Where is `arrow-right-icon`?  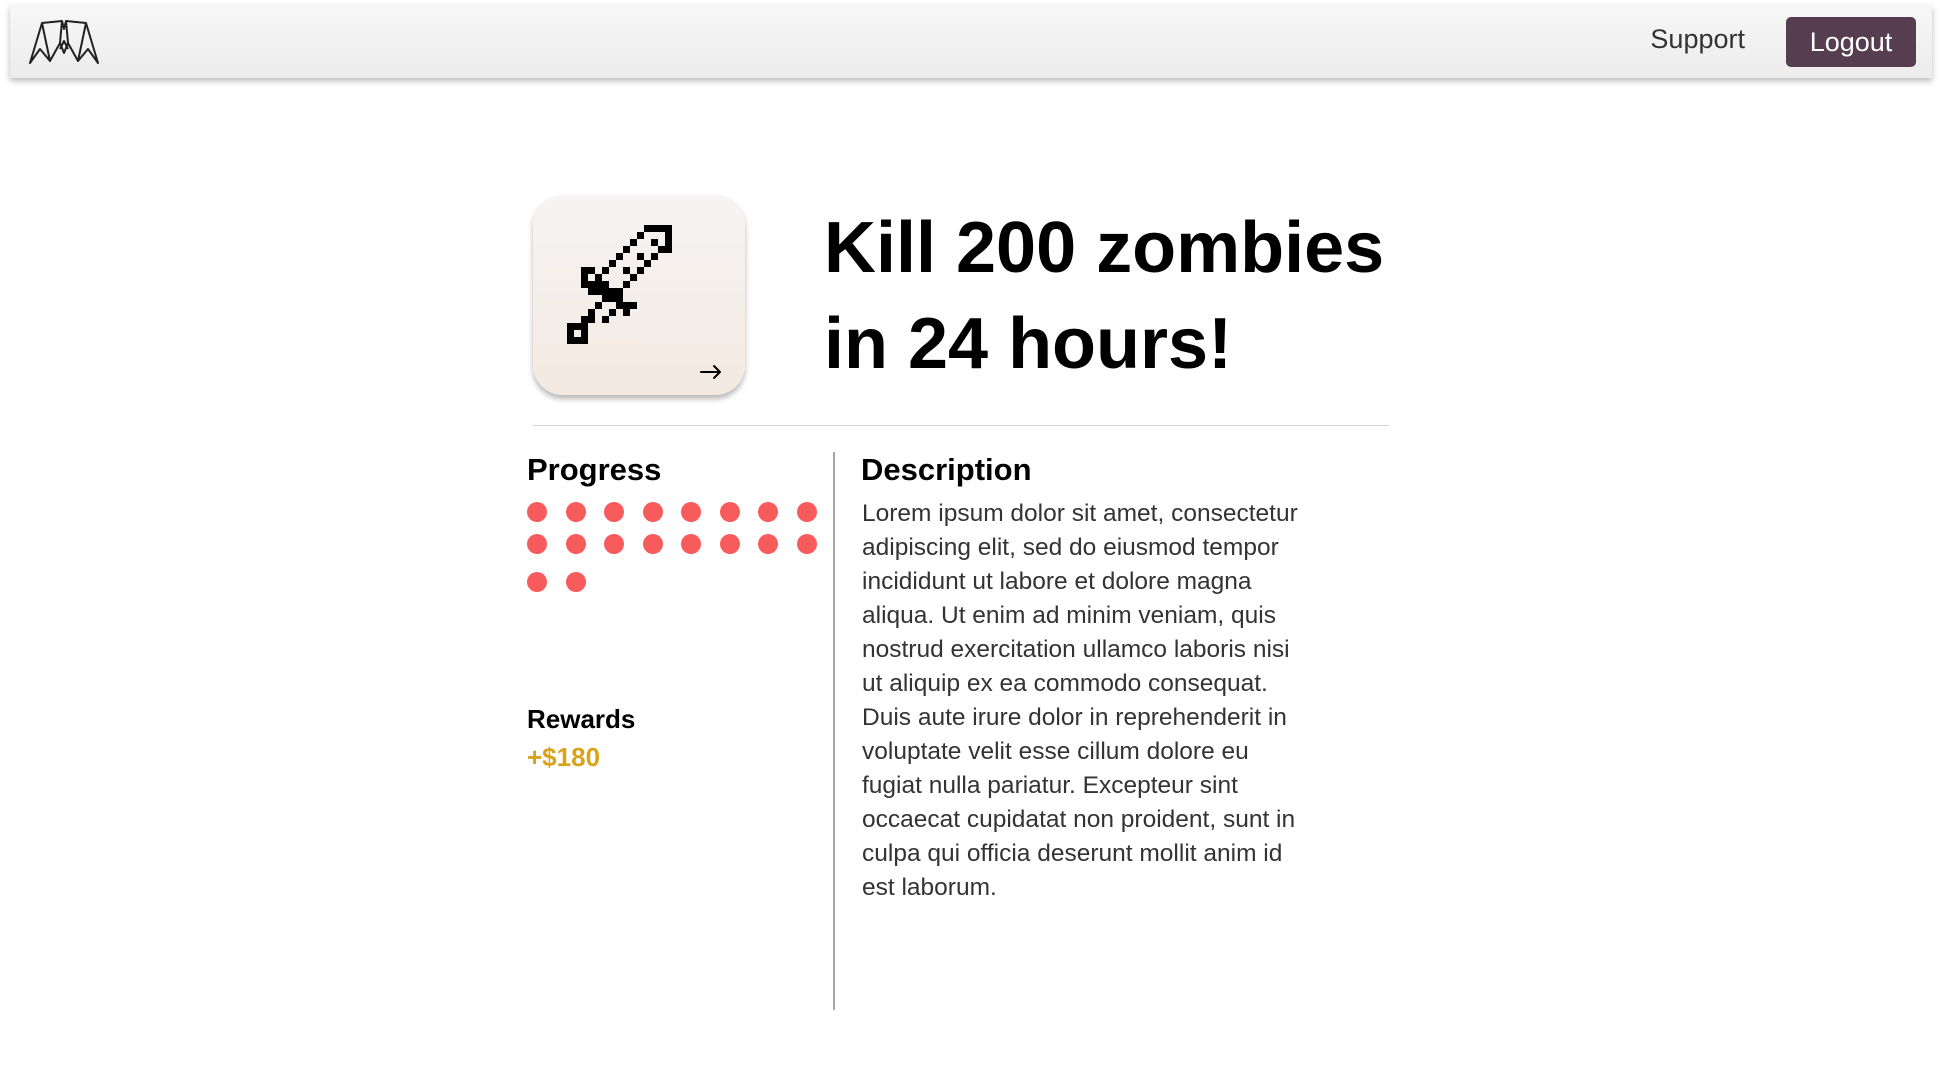
arrow-right-icon is located at coordinates (711, 372).